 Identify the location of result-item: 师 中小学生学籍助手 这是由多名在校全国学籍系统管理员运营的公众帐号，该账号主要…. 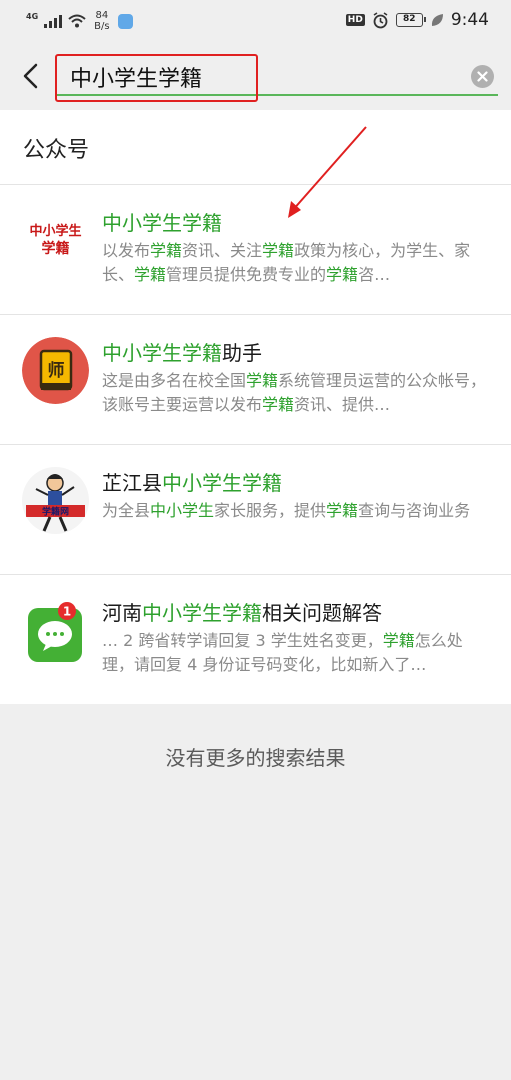
(255, 380).